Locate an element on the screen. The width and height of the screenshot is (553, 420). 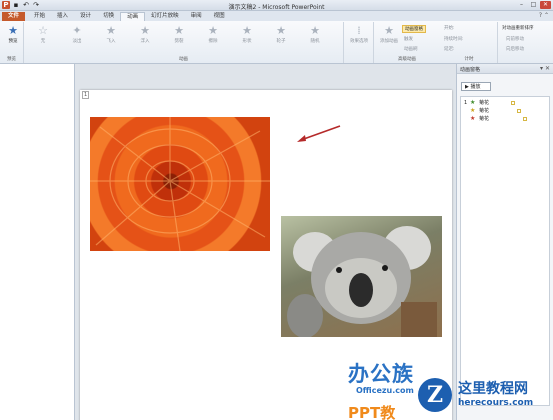
tab-insert: 插入 is located at coordinates (62, 16).